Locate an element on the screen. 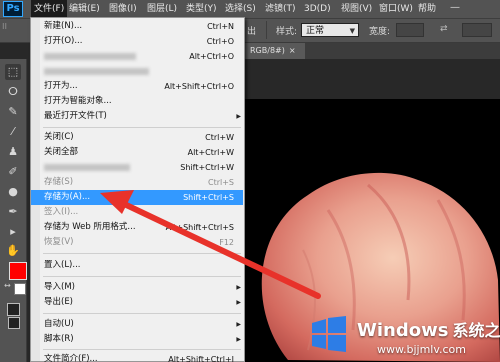 This screenshot has height=362, width=500. watermark-title: Windows系统之家 is located at coordinates (428, 329).